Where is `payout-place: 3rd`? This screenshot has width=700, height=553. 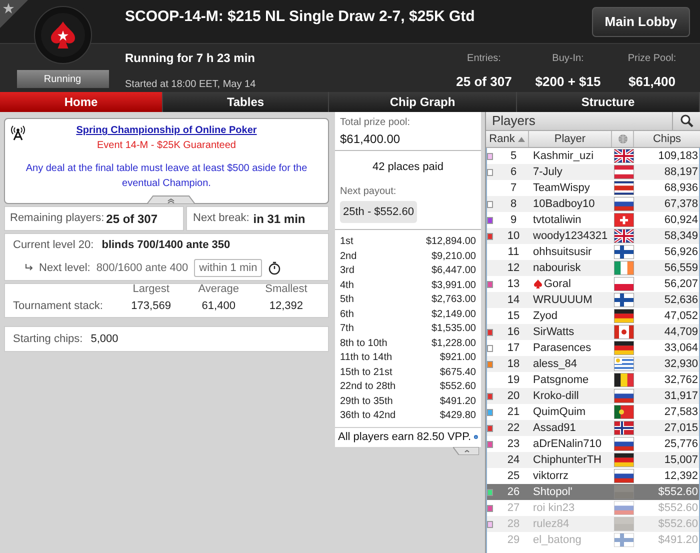
payout-place: 3rd is located at coordinates (347, 271).